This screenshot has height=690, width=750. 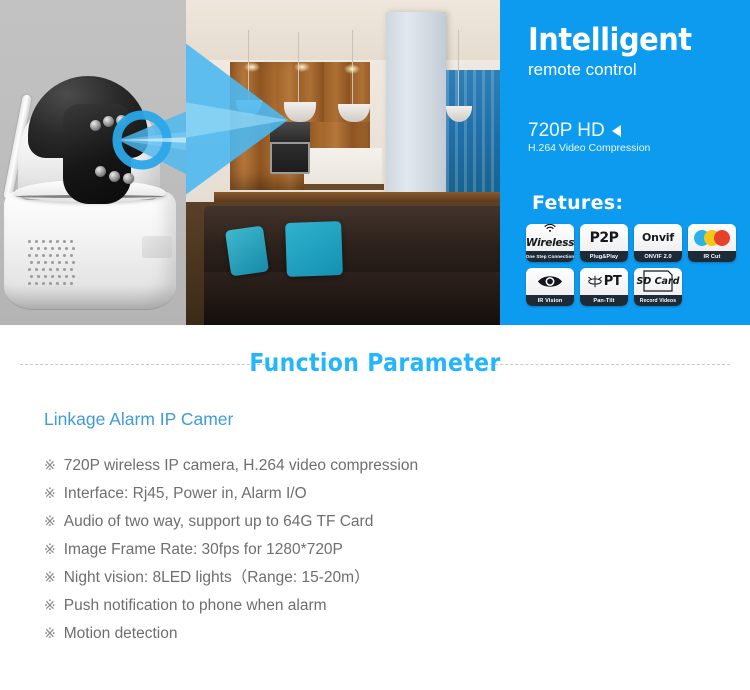 I want to click on spec-text: Night vision: 8LED lights（Range: 15-20m）, so click(x=216, y=577).